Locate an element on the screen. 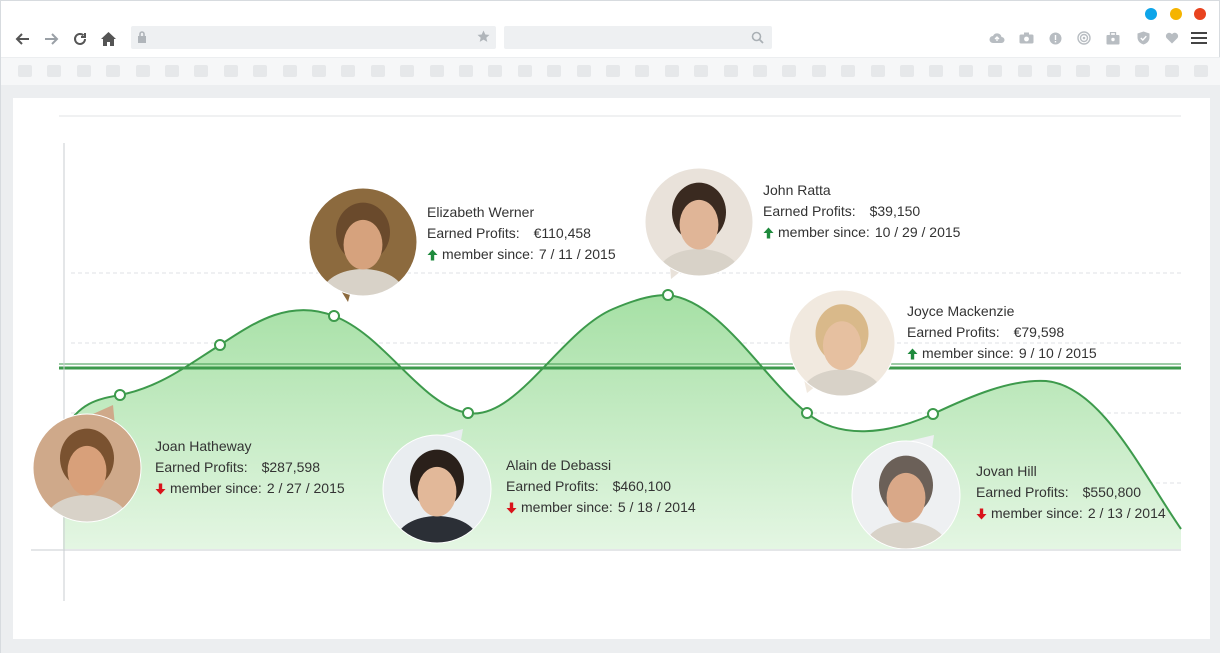 The width and height of the screenshot is (1220, 653). member-since: member since: 7 / 11 / 2015 is located at coordinates (521, 254).